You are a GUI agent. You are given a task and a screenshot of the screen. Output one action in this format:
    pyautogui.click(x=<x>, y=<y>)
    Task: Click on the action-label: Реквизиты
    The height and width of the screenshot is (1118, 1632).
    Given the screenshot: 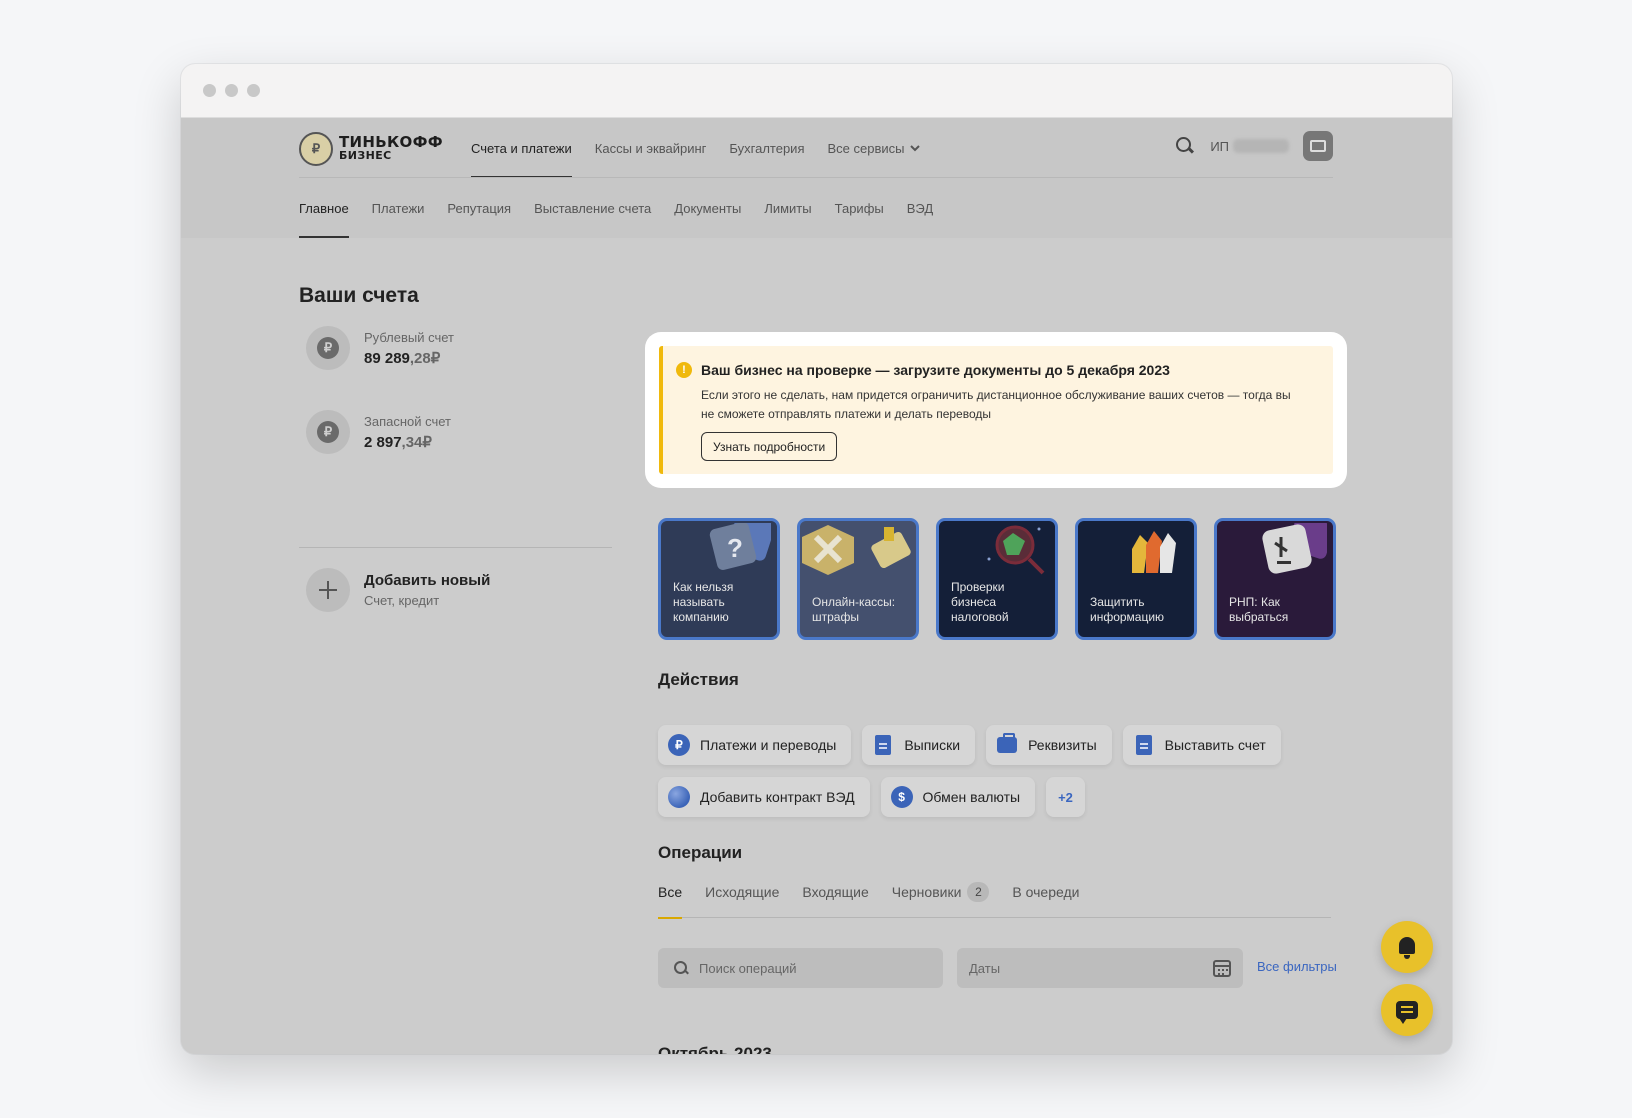 What is the action you would take?
    pyautogui.click(x=1062, y=745)
    